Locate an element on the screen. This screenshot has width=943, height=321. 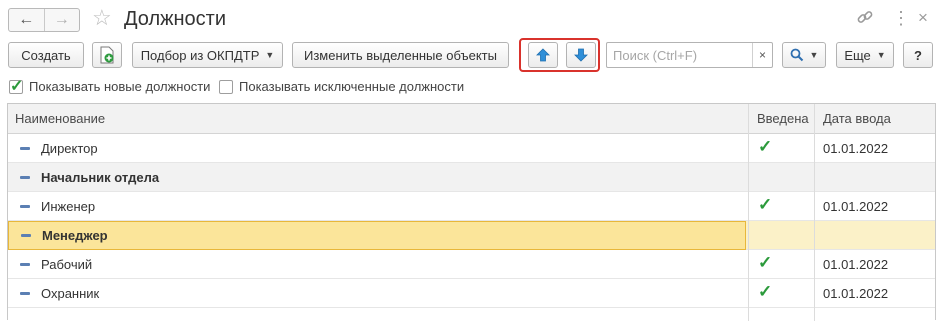
edit-selected-label: Изменить выделенные объекты is located at coordinates (400, 55).